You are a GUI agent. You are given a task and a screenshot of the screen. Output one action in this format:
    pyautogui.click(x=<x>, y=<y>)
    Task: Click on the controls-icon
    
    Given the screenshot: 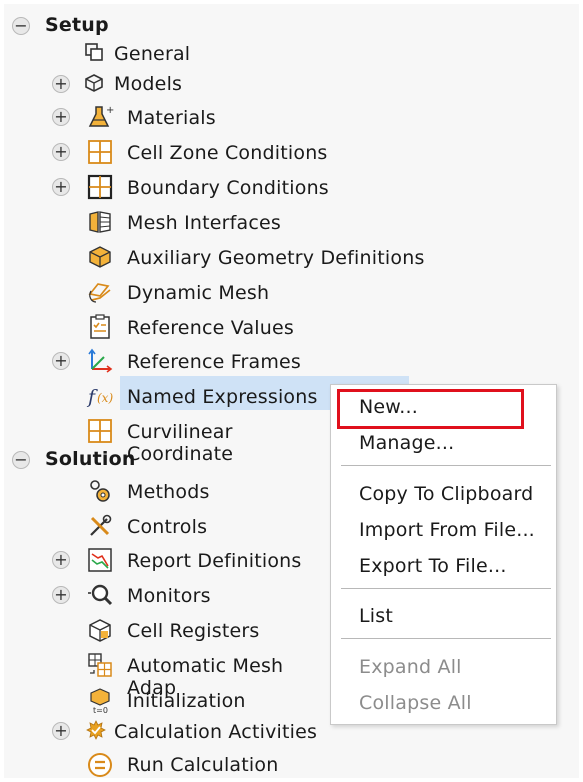 What is the action you would take?
    pyautogui.click(x=100, y=526)
    